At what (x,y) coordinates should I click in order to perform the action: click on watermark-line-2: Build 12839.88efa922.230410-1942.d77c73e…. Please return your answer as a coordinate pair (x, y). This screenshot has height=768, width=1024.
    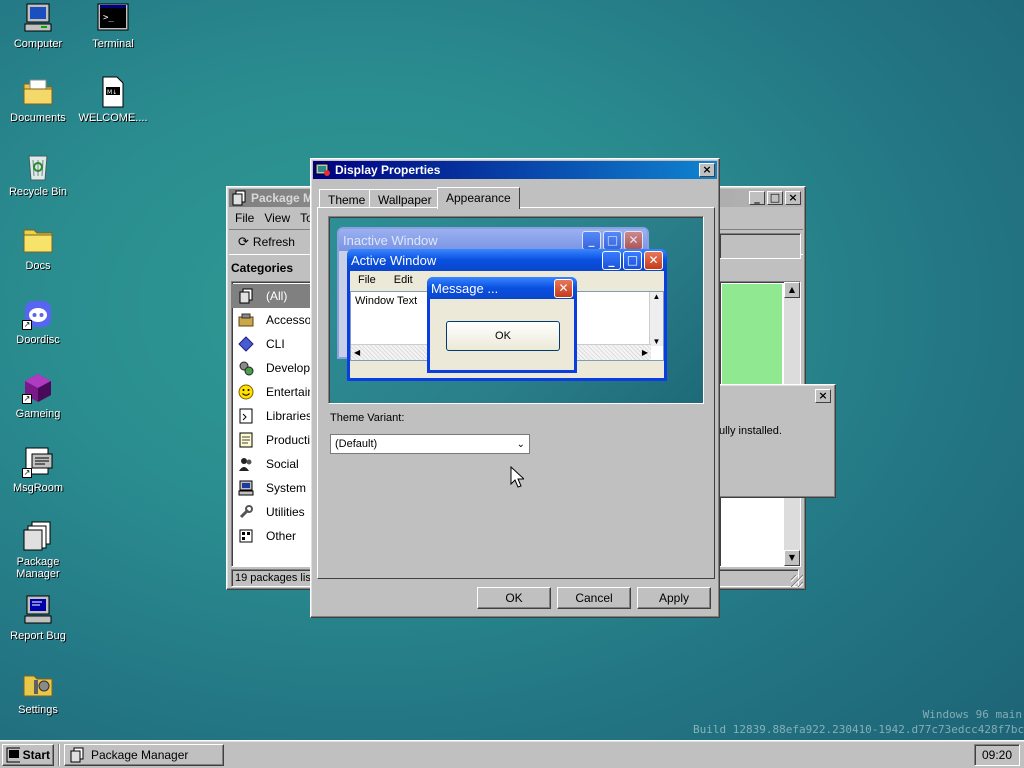
    Looking at the image, I should click on (858, 729).